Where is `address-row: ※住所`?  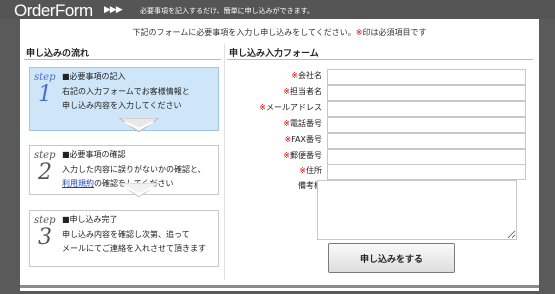
address-row: ※住所 is located at coordinates (380, 172).